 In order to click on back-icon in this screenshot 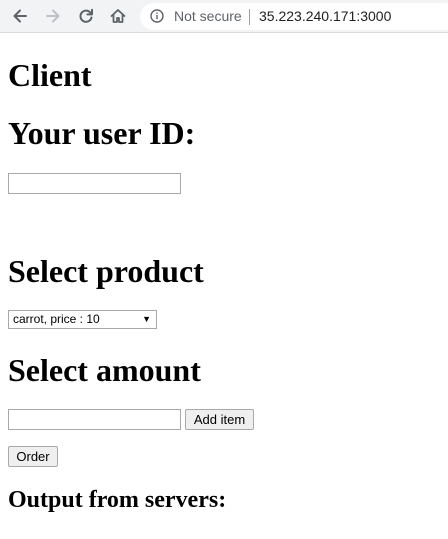, I will do `click(20, 16)`.